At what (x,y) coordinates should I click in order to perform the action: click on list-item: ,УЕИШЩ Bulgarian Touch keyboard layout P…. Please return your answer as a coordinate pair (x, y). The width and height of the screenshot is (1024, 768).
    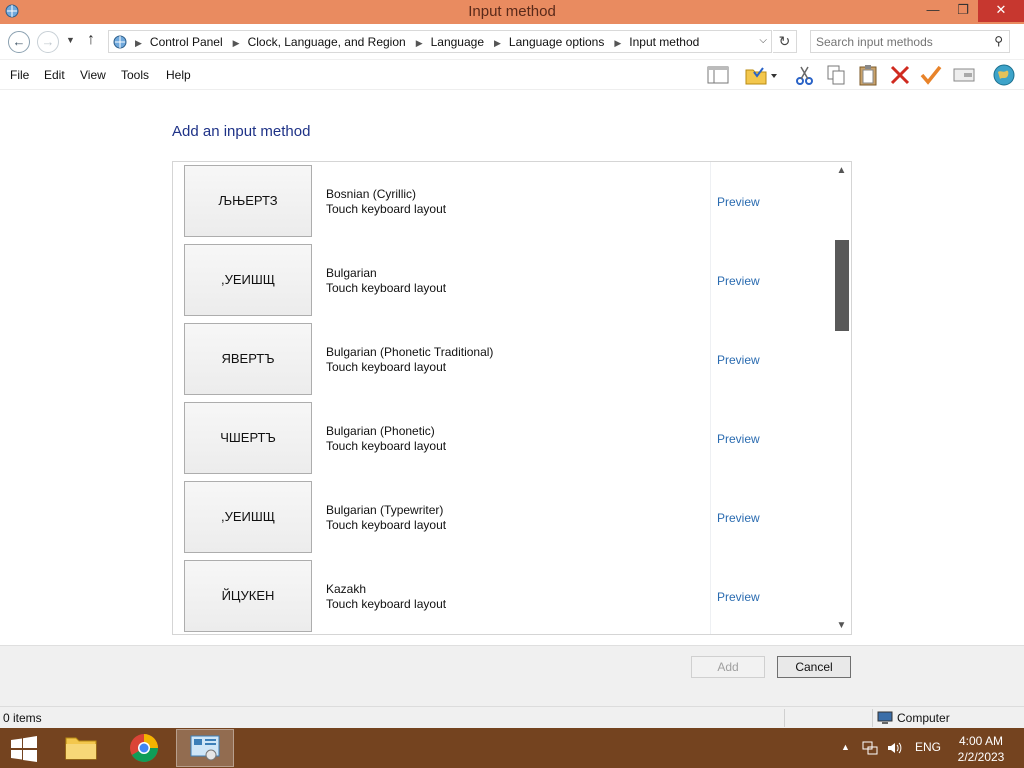
    Looking at the image, I should click on (503, 280).